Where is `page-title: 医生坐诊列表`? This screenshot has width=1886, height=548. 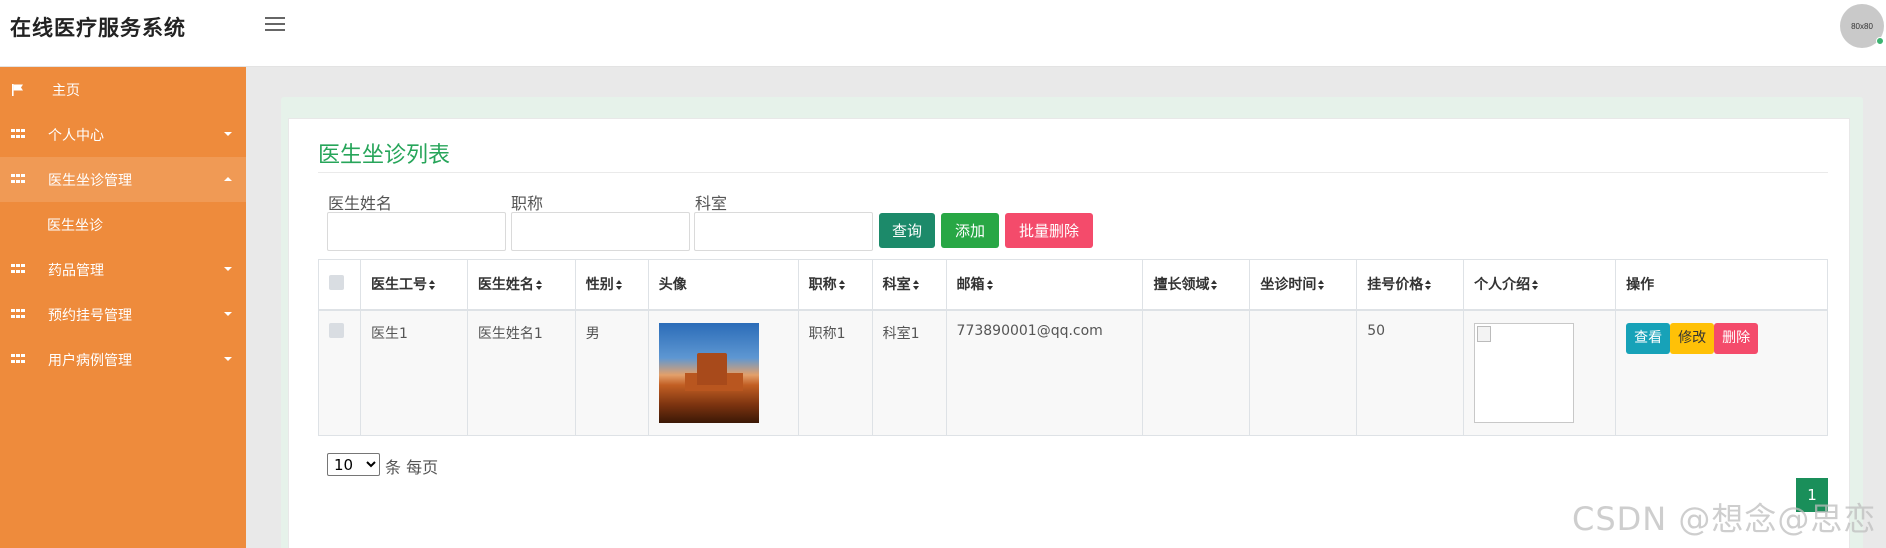 page-title: 医生坐诊列表 is located at coordinates (384, 155).